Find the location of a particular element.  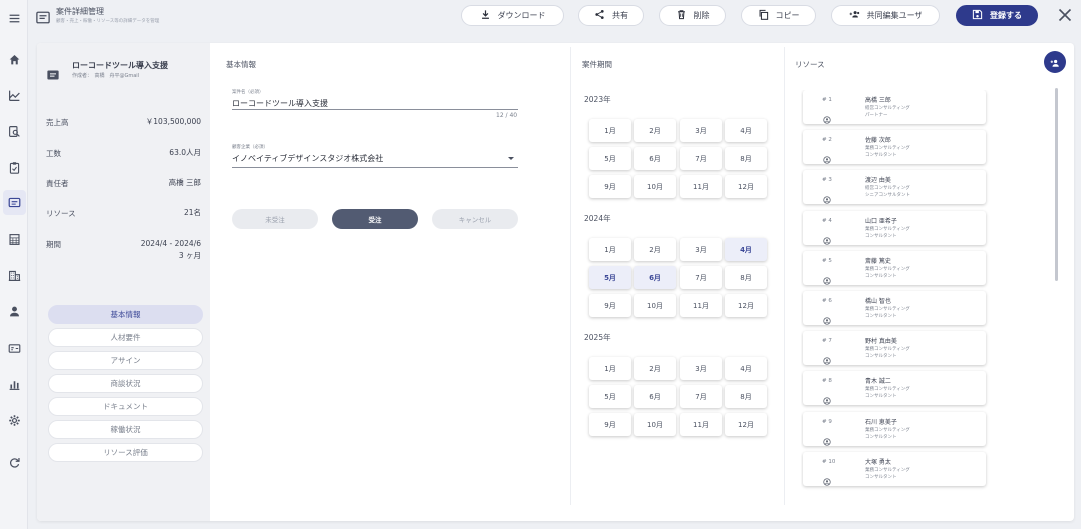

resource-item: # 3 渡辺 由美 経営コンサルティング シニアコンサルタント is located at coordinates (894, 187).